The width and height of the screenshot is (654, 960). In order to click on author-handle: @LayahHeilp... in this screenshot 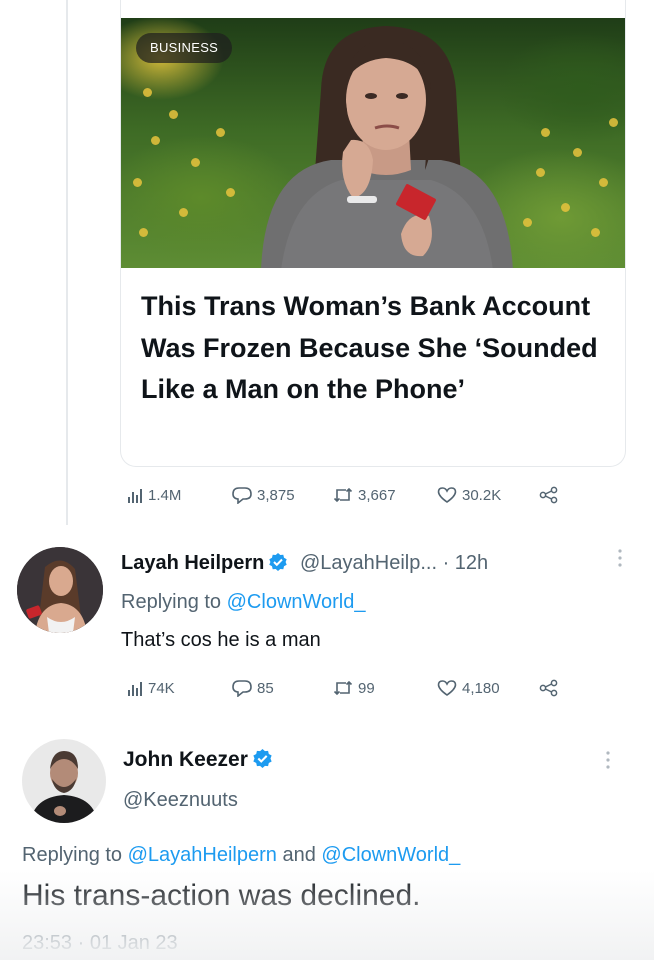, I will do `click(368, 563)`.